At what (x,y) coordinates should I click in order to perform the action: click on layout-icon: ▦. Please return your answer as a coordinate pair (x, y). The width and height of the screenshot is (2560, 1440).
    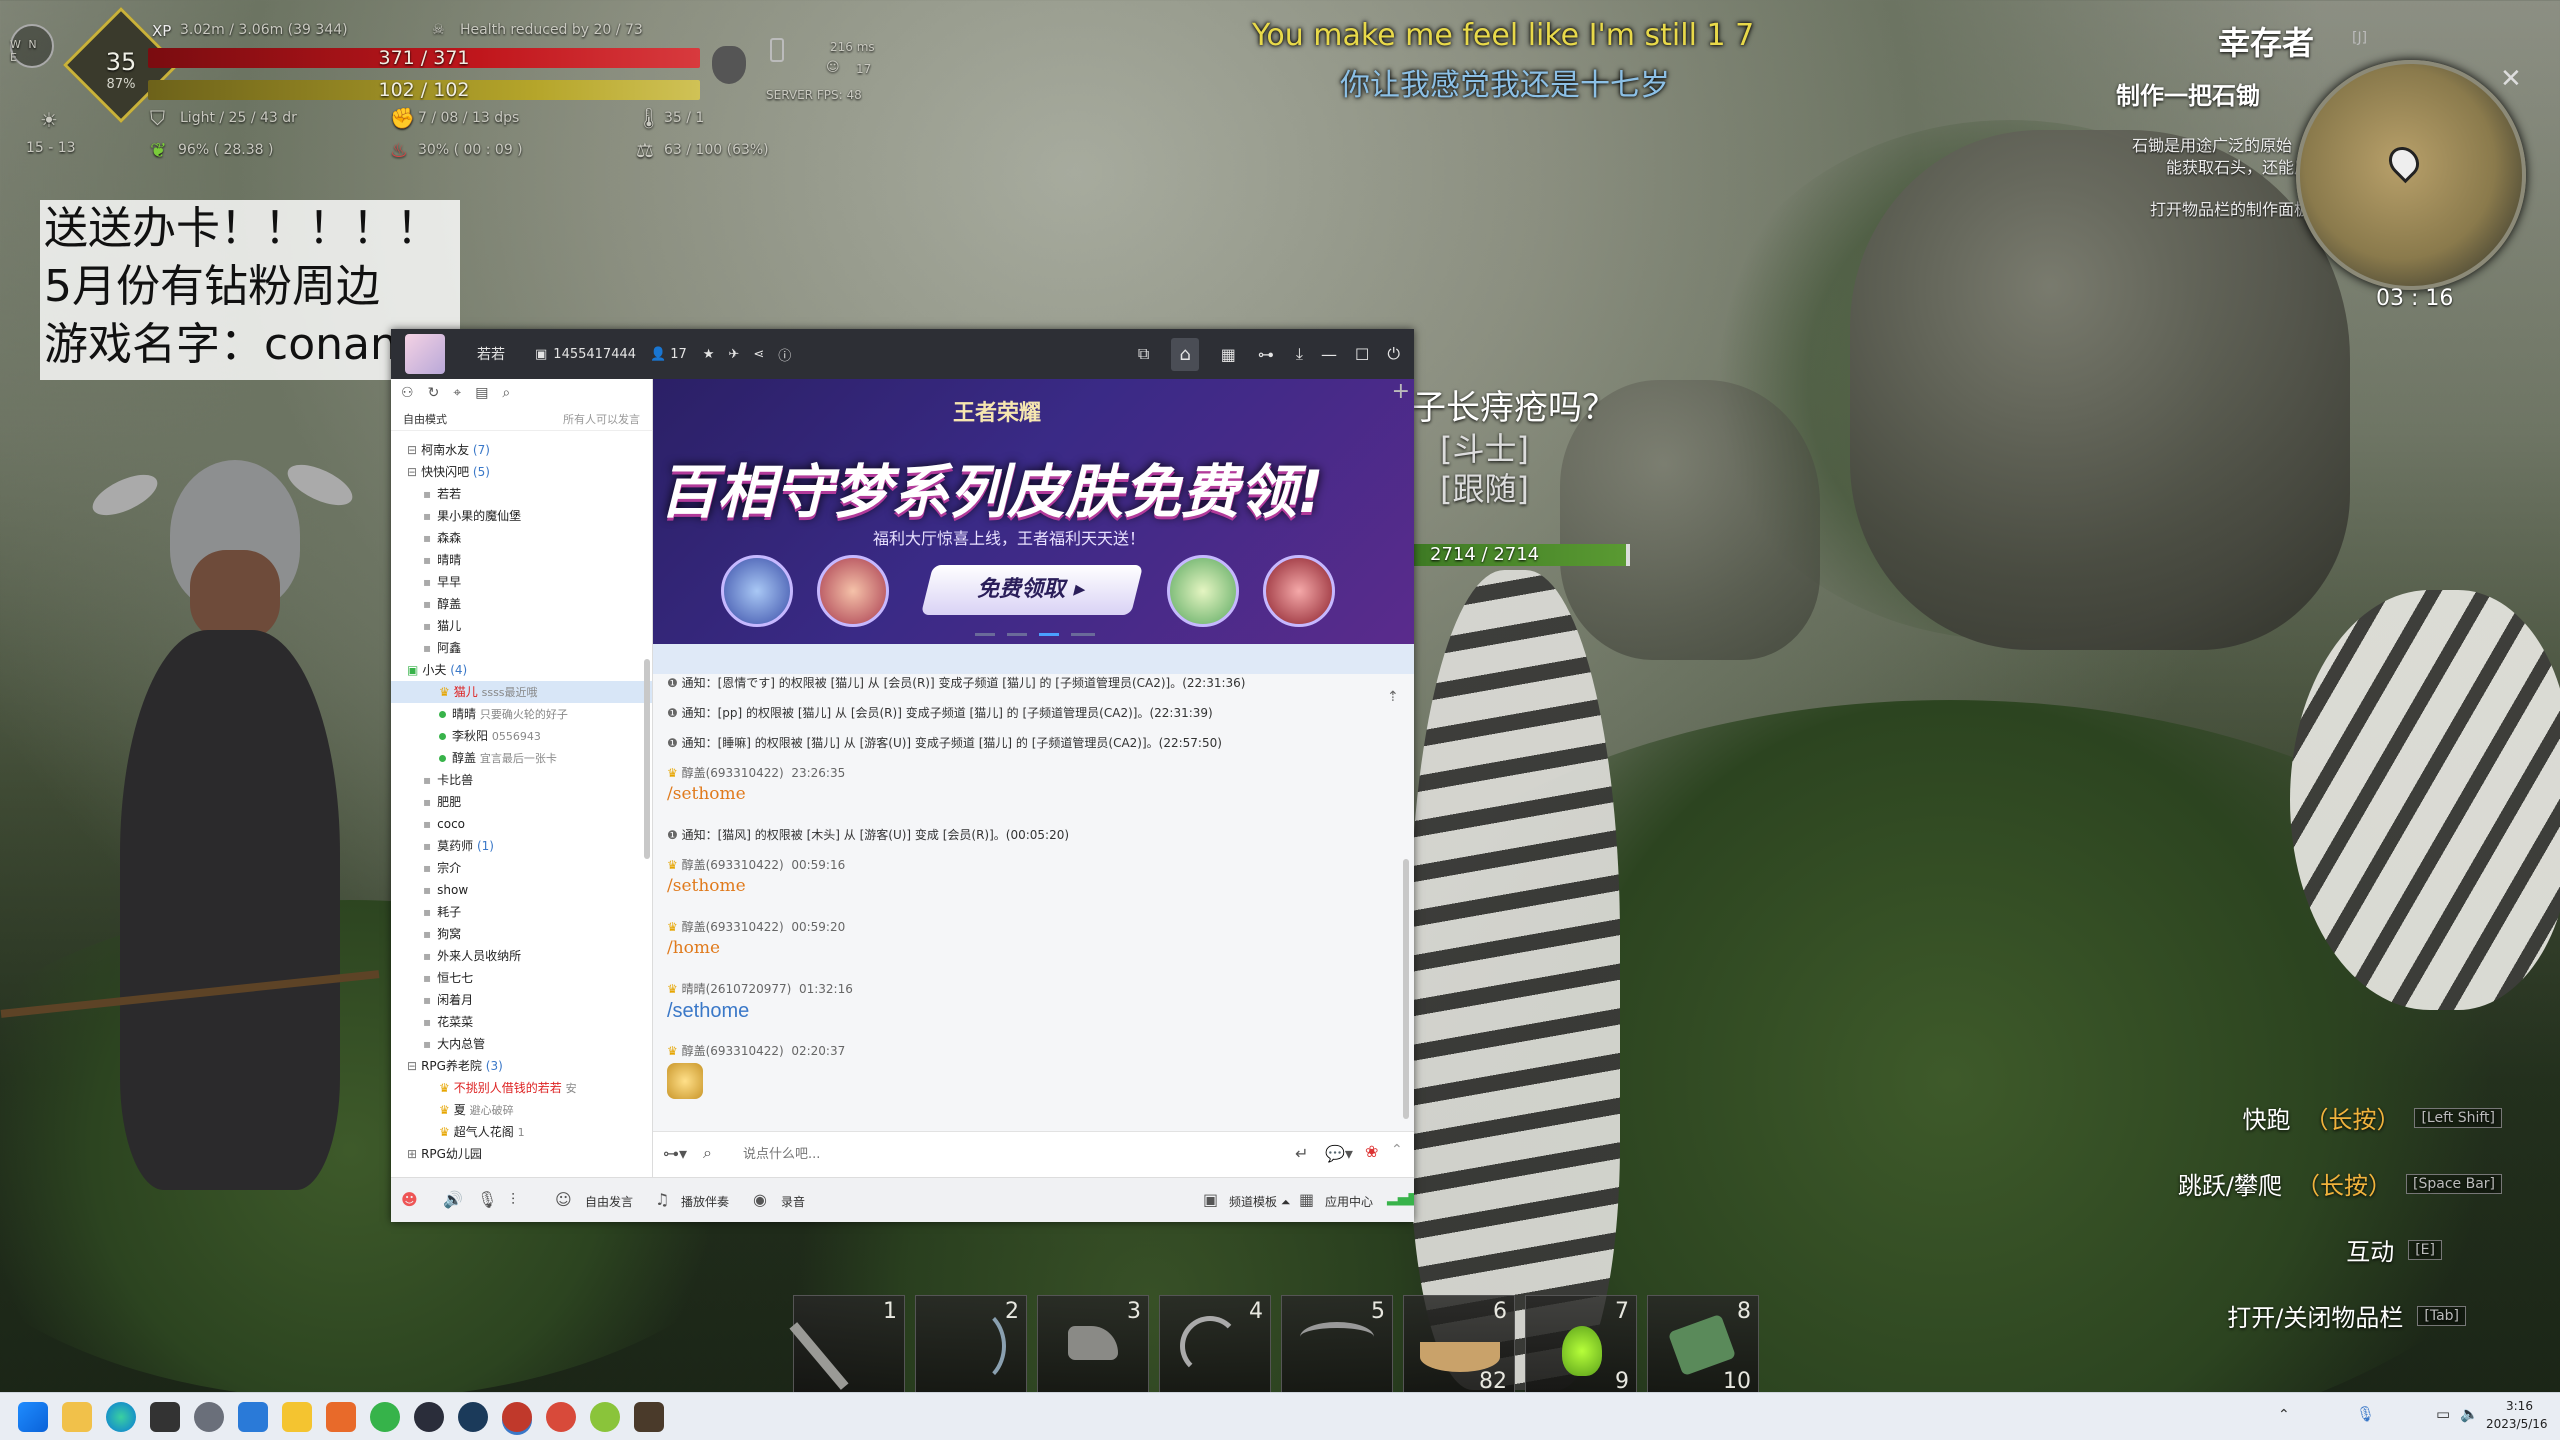
    Looking at the image, I should click on (1228, 354).